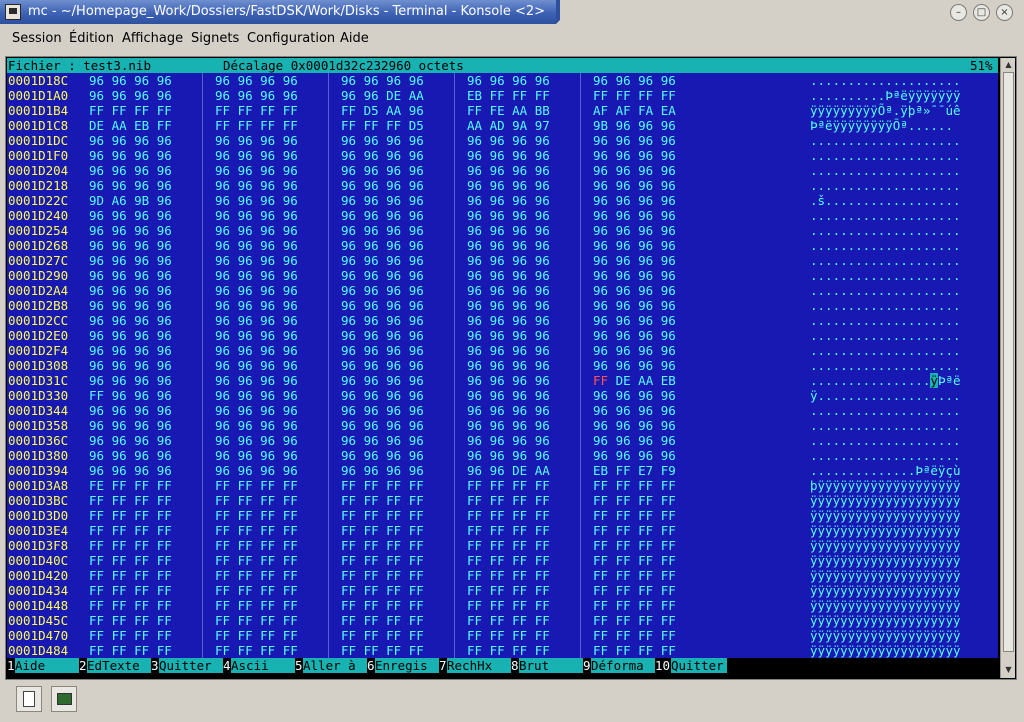  I want to click on menu-affichage: Affichage, so click(152, 38).